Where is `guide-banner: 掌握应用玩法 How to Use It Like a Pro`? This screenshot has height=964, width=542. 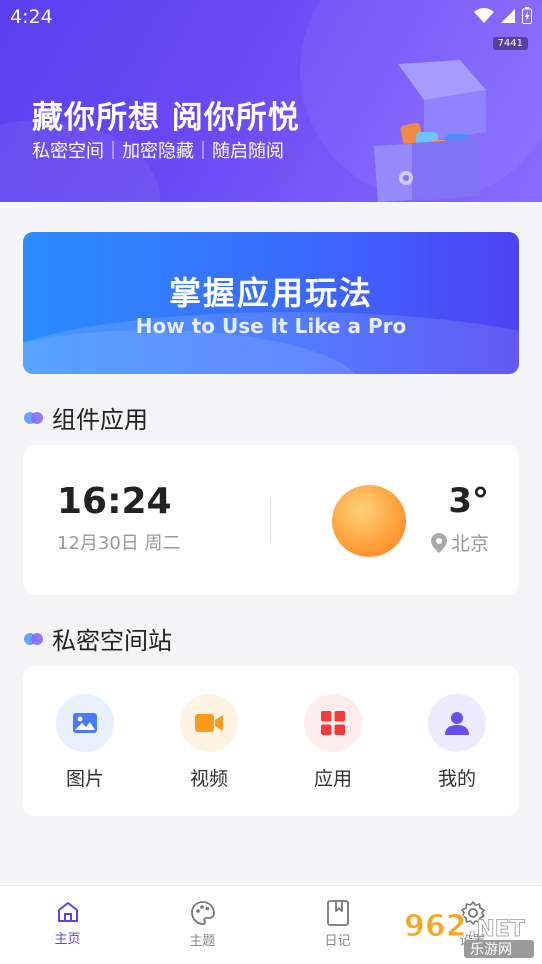
guide-banner: 掌握应用玩法 How to Use It Like a Pro is located at coordinates (271, 303).